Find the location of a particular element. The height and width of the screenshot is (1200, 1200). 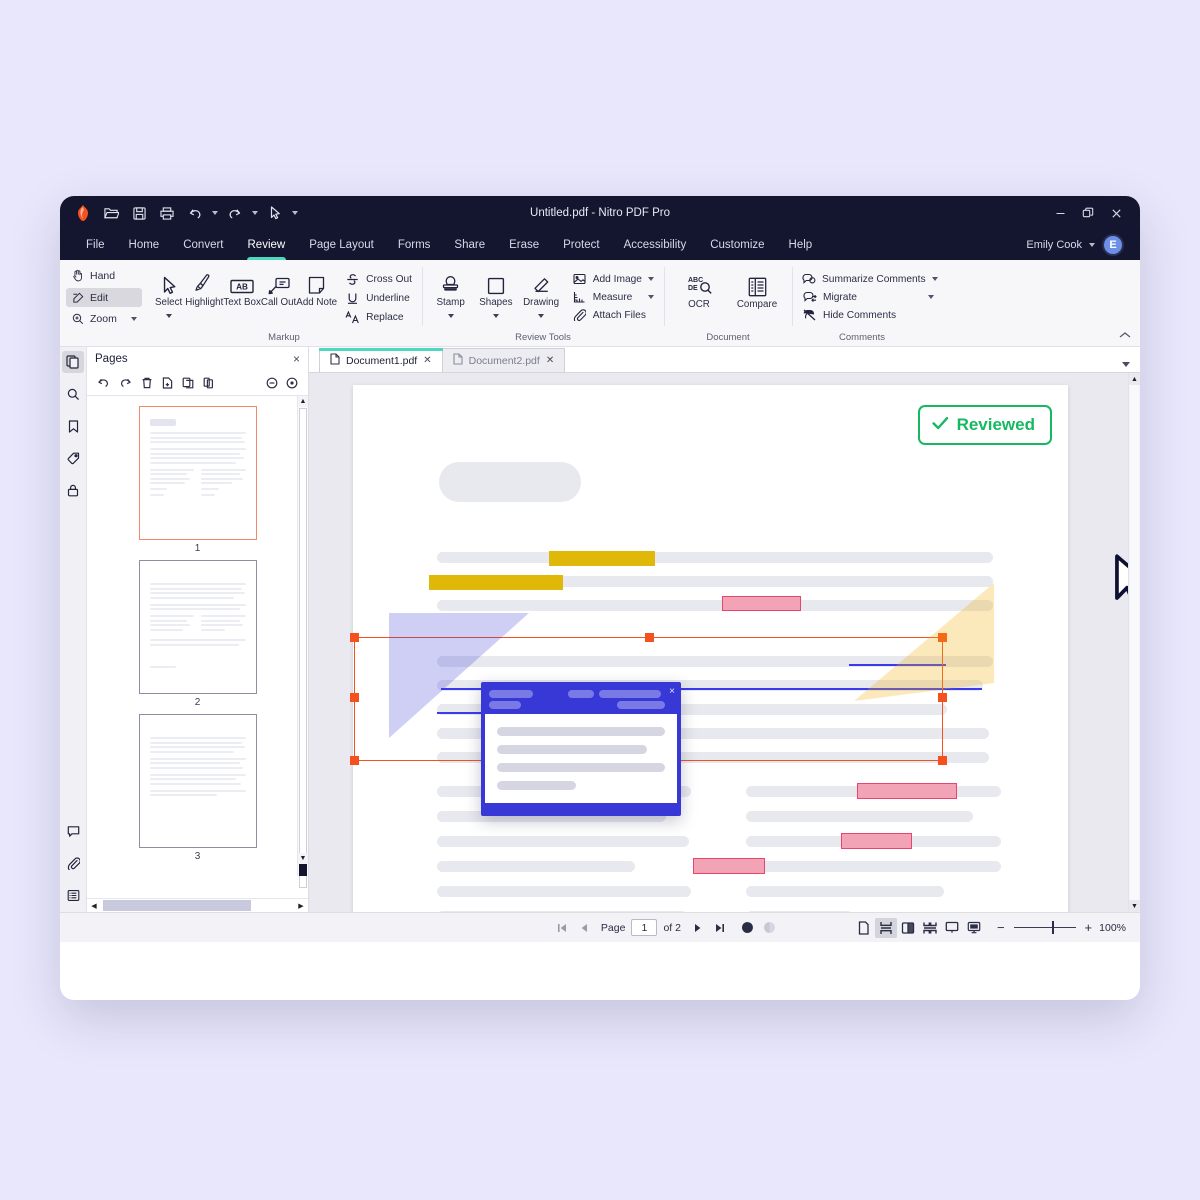

menu-customize: Customize is located at coordinates (737, 245).